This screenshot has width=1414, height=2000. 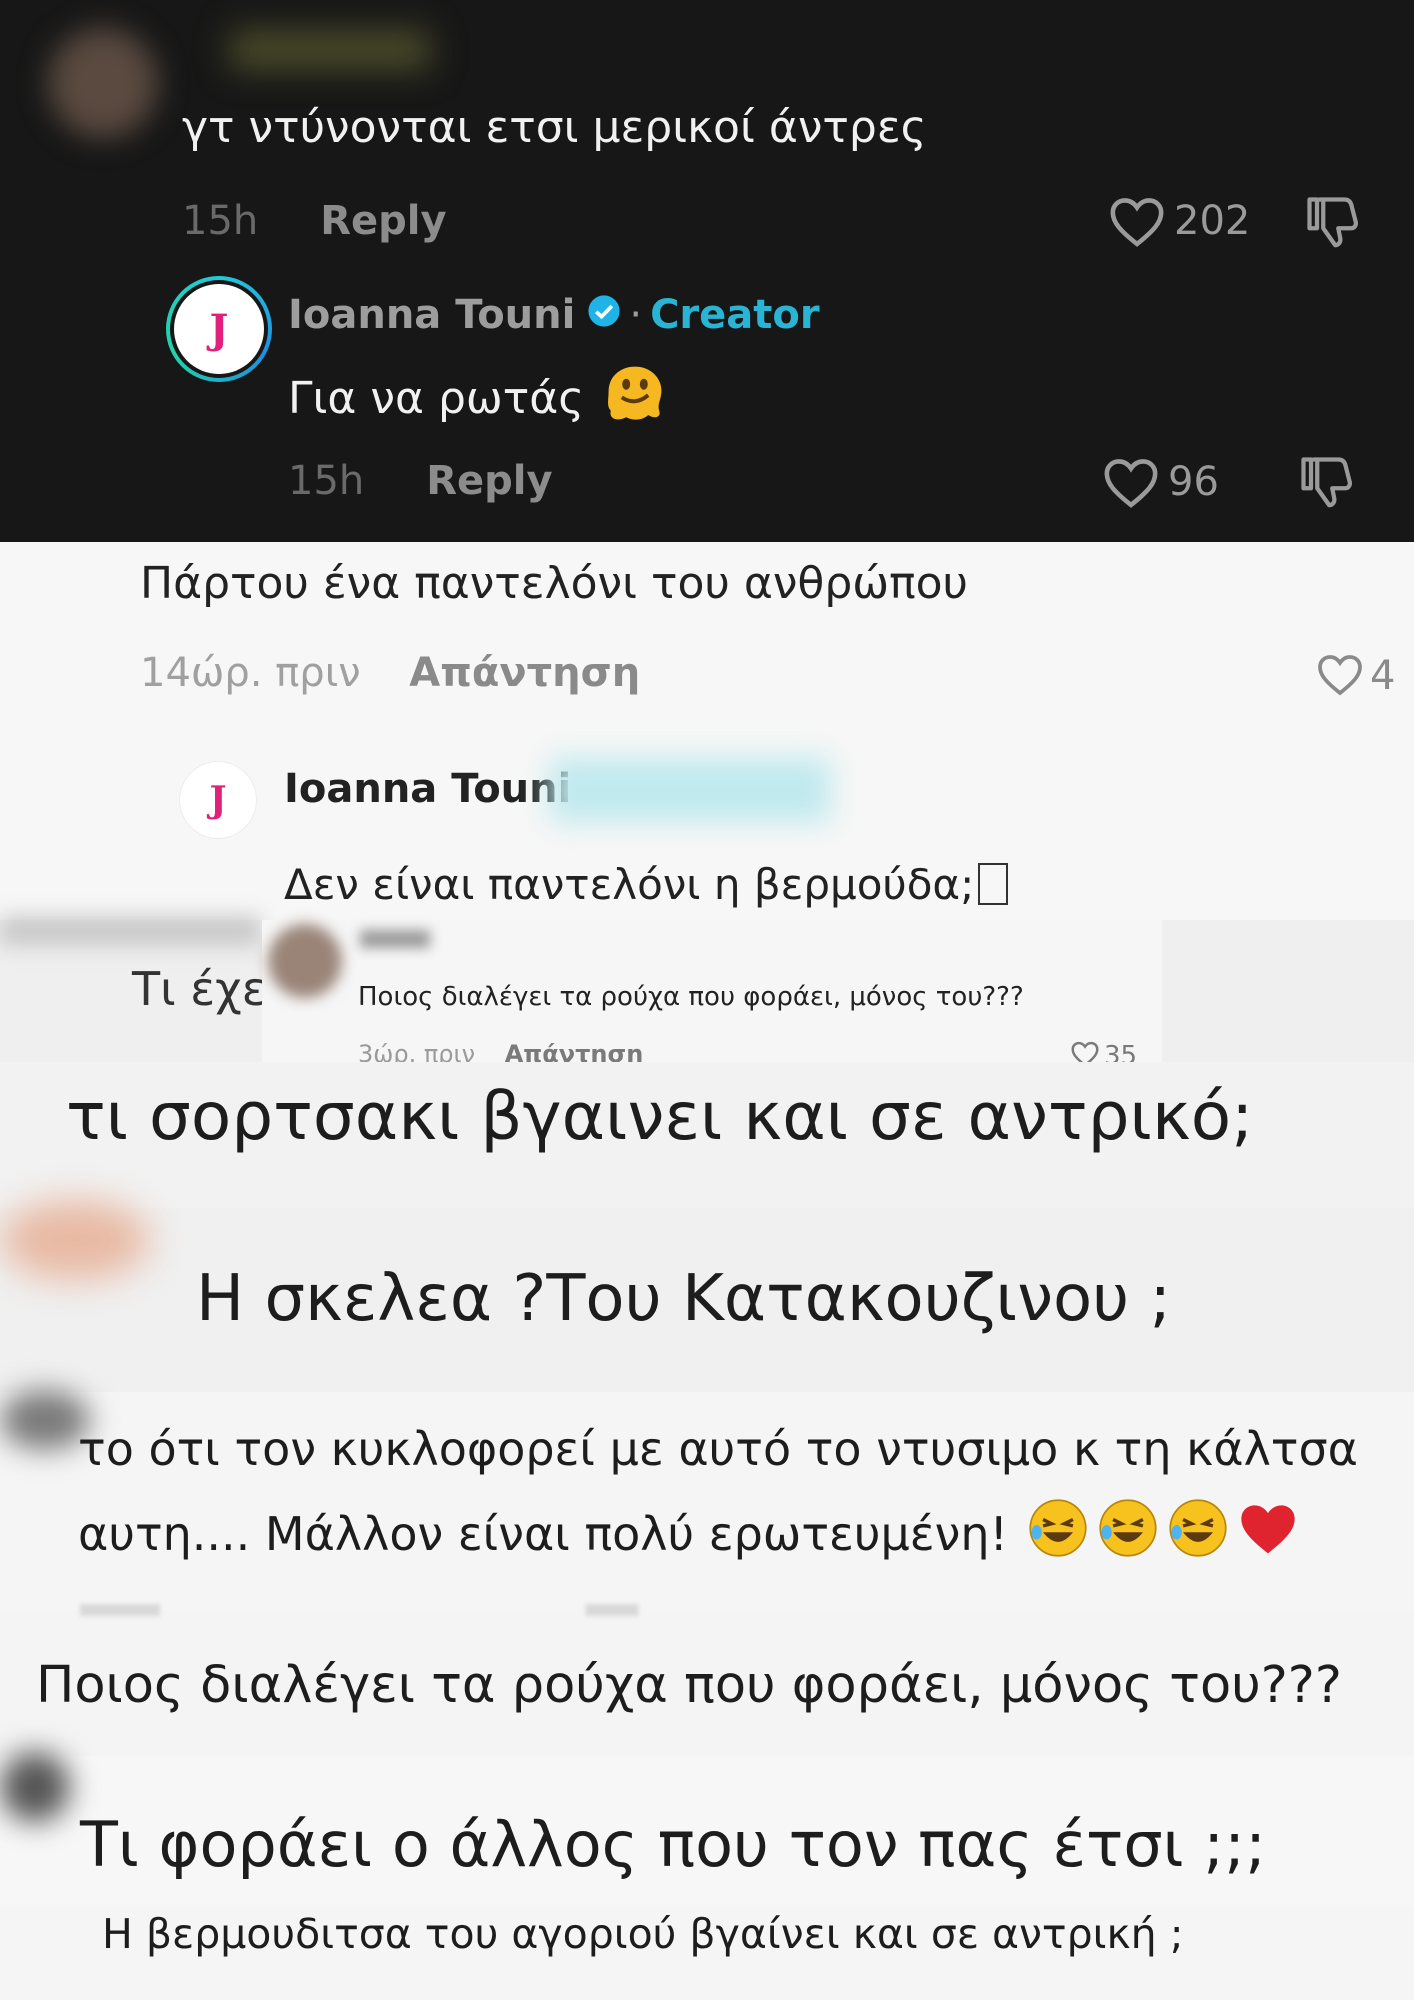 What do you see at coordinates (524, 673) in the screenshot?
I see `reply-button: Απάντηση` at bounding box center [524, 673].